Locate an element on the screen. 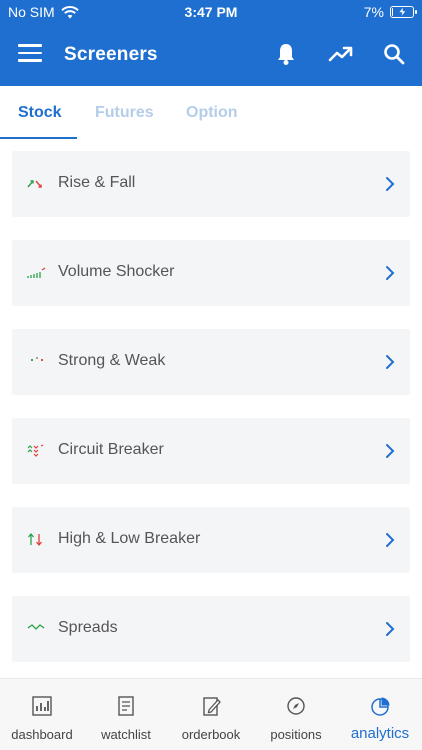 The image size is (422, 750). battery-icon is located at coordinates (403, 12).